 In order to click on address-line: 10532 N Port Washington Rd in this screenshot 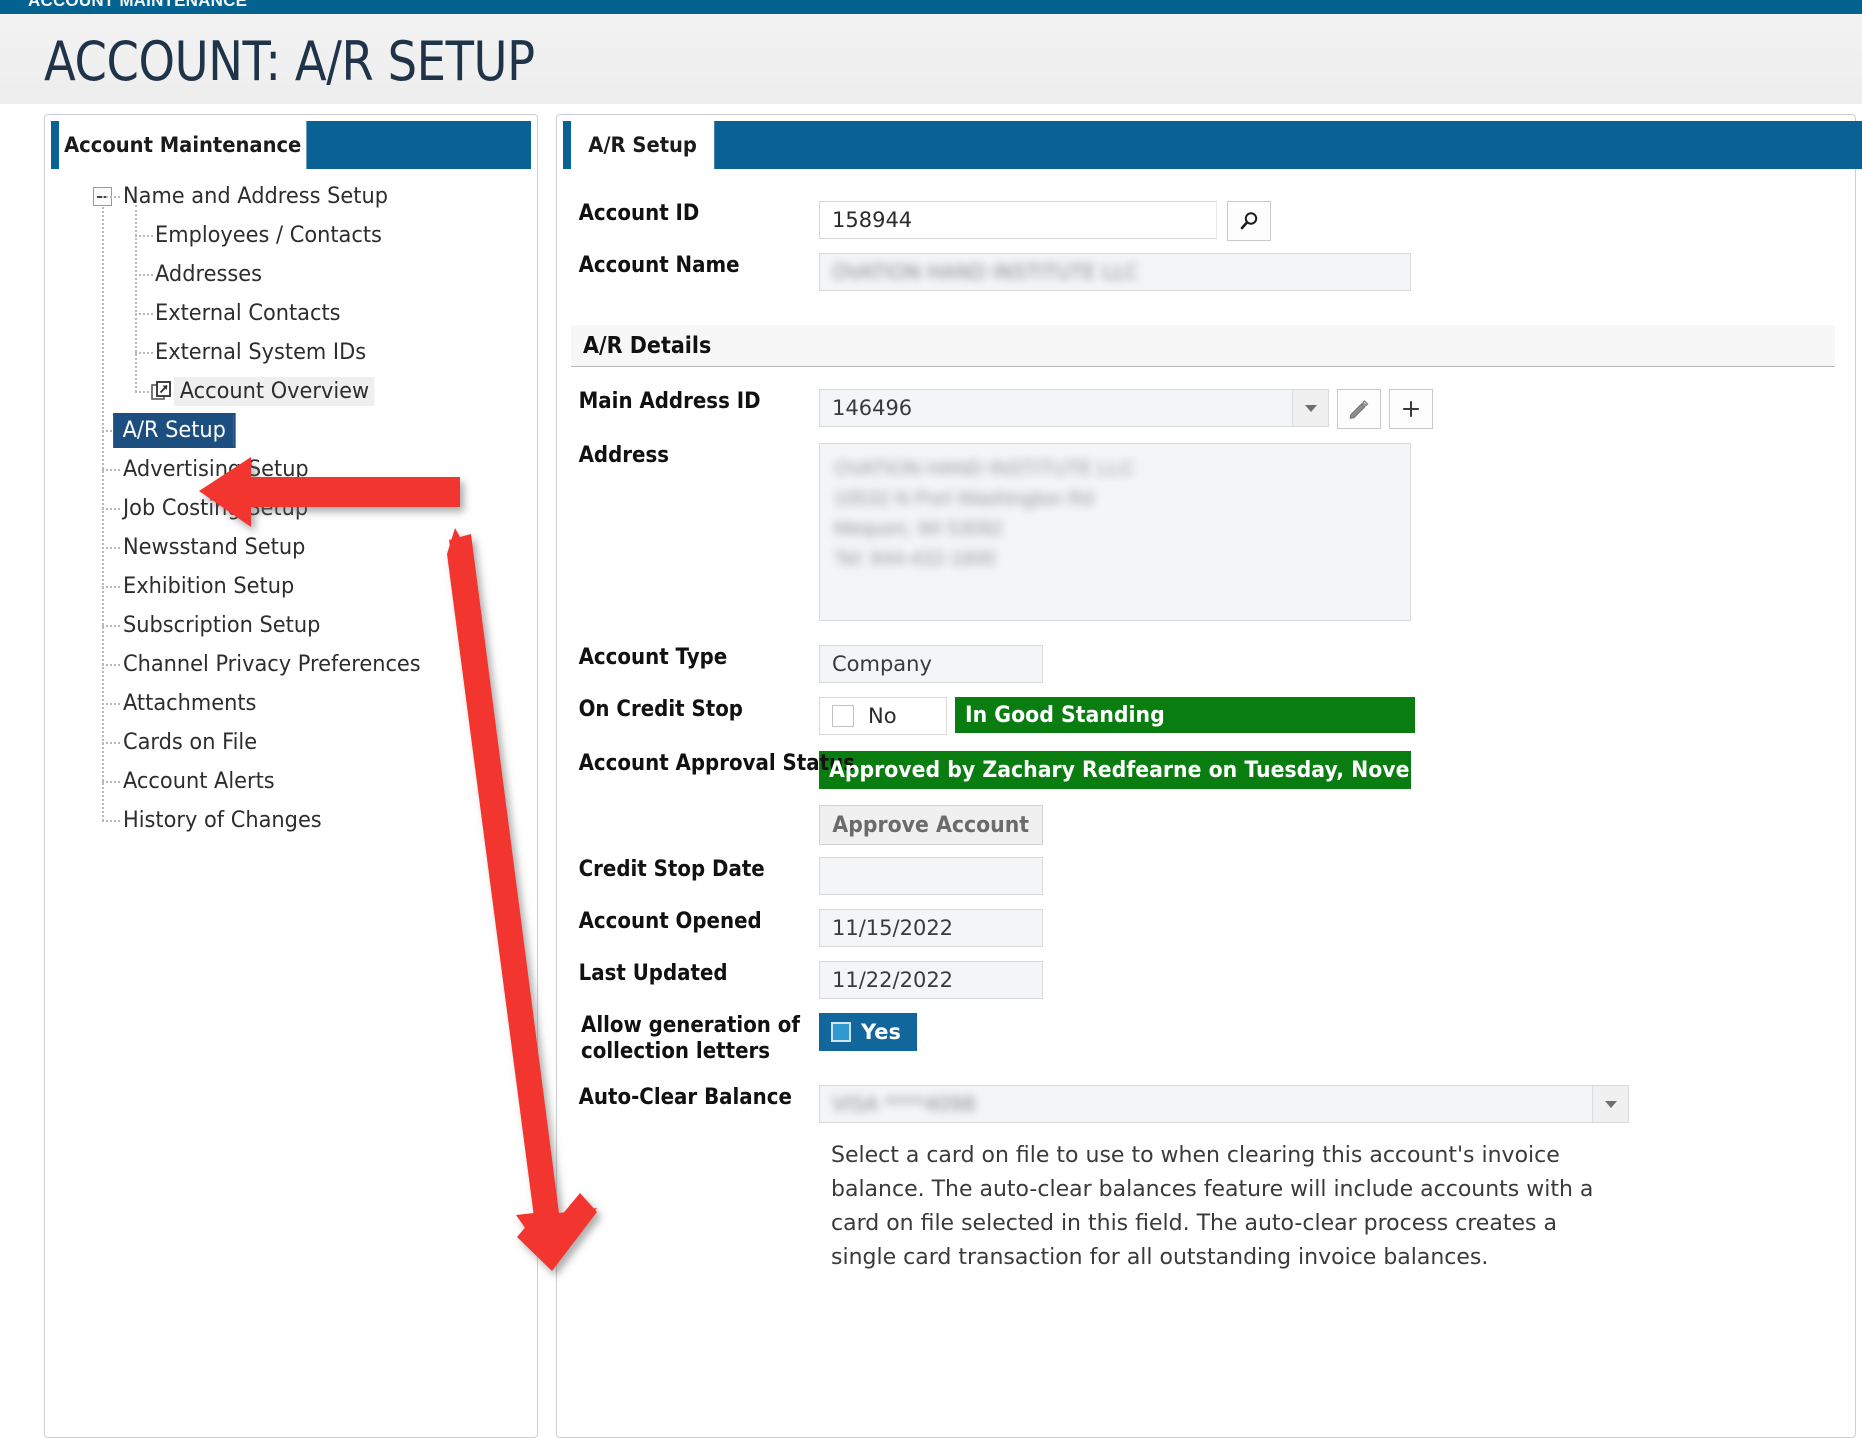, I will do `click(964, 499)`.